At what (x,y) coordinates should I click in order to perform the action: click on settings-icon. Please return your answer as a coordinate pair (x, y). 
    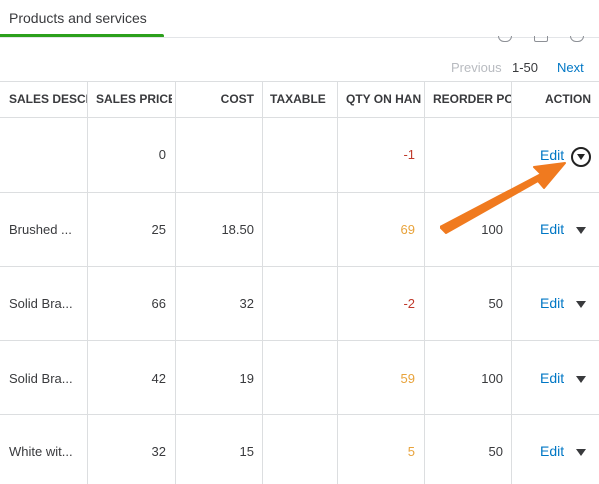
    Looking at the image, I should click on (577, 39).